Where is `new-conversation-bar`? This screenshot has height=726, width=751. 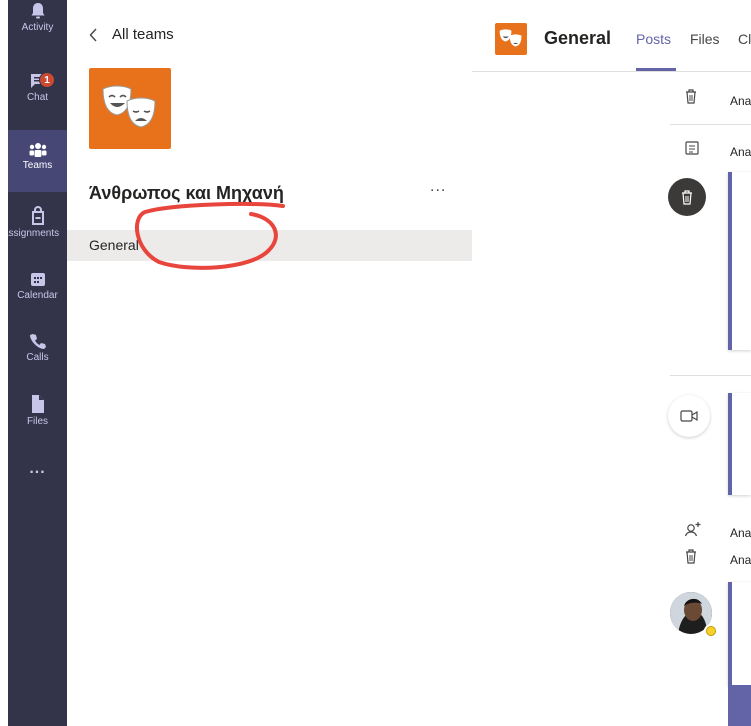
new-conversation-bar is located at coordinates (739, 705).